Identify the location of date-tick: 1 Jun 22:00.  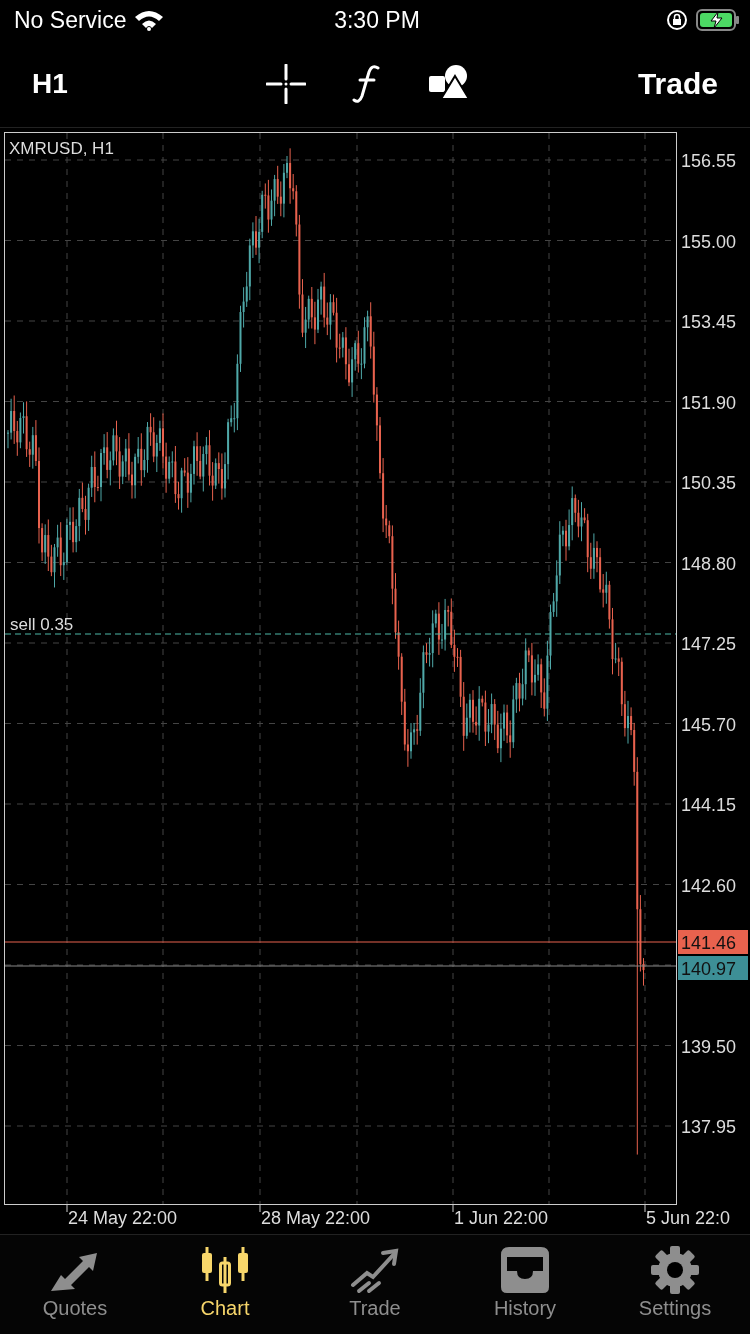
(501, 1218).